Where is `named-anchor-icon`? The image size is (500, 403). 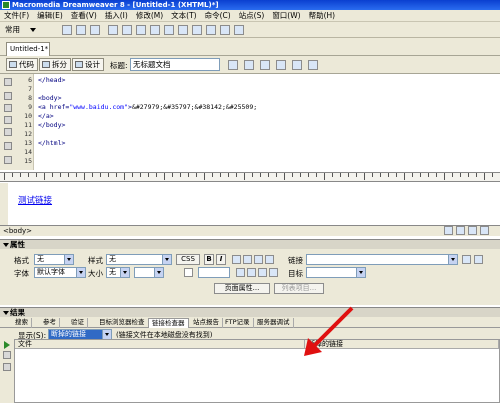
named-anchor-icon is located at coordinates (95, 30).